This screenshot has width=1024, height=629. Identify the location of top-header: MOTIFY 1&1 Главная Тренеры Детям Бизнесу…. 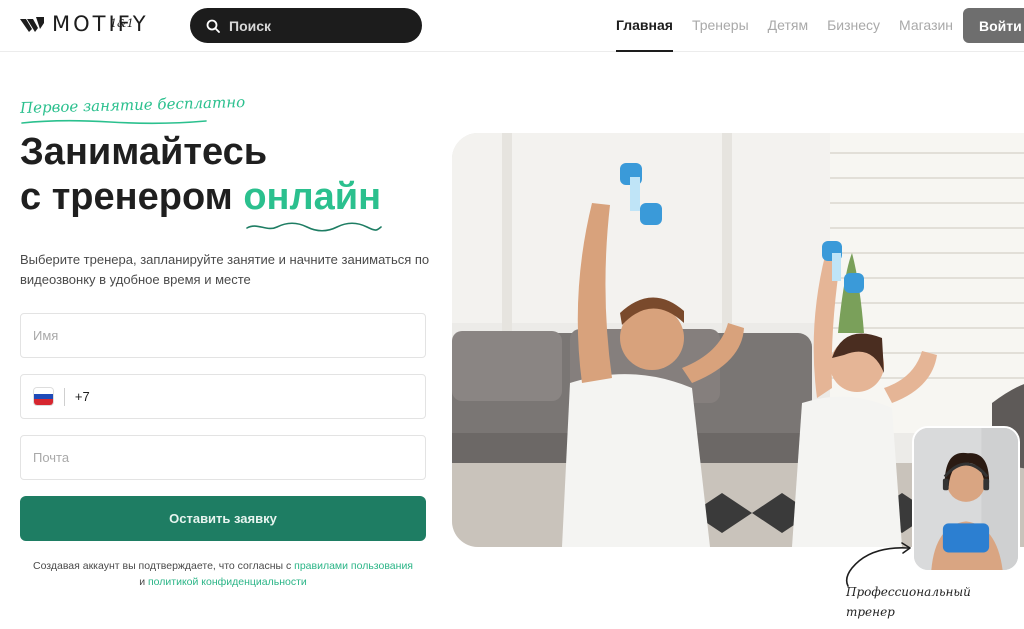
(512, 26).